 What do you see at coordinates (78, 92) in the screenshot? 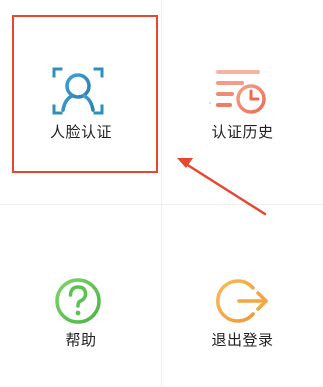
I see `face-scan-icon` at bounding box center [78, 92].